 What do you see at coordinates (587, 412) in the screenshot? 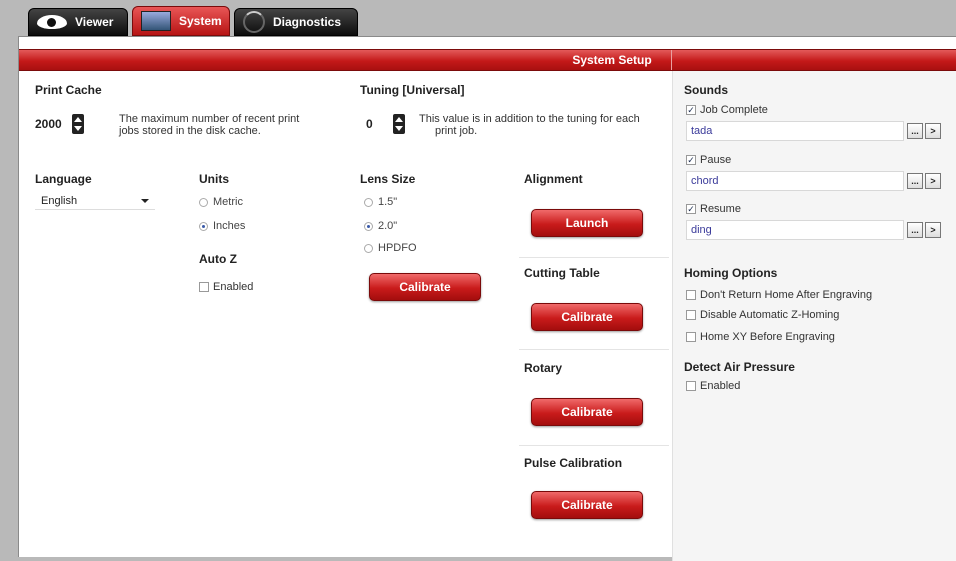
I see `rotary-calibrate-button: Calibrate` at bounding box center [587, 412].